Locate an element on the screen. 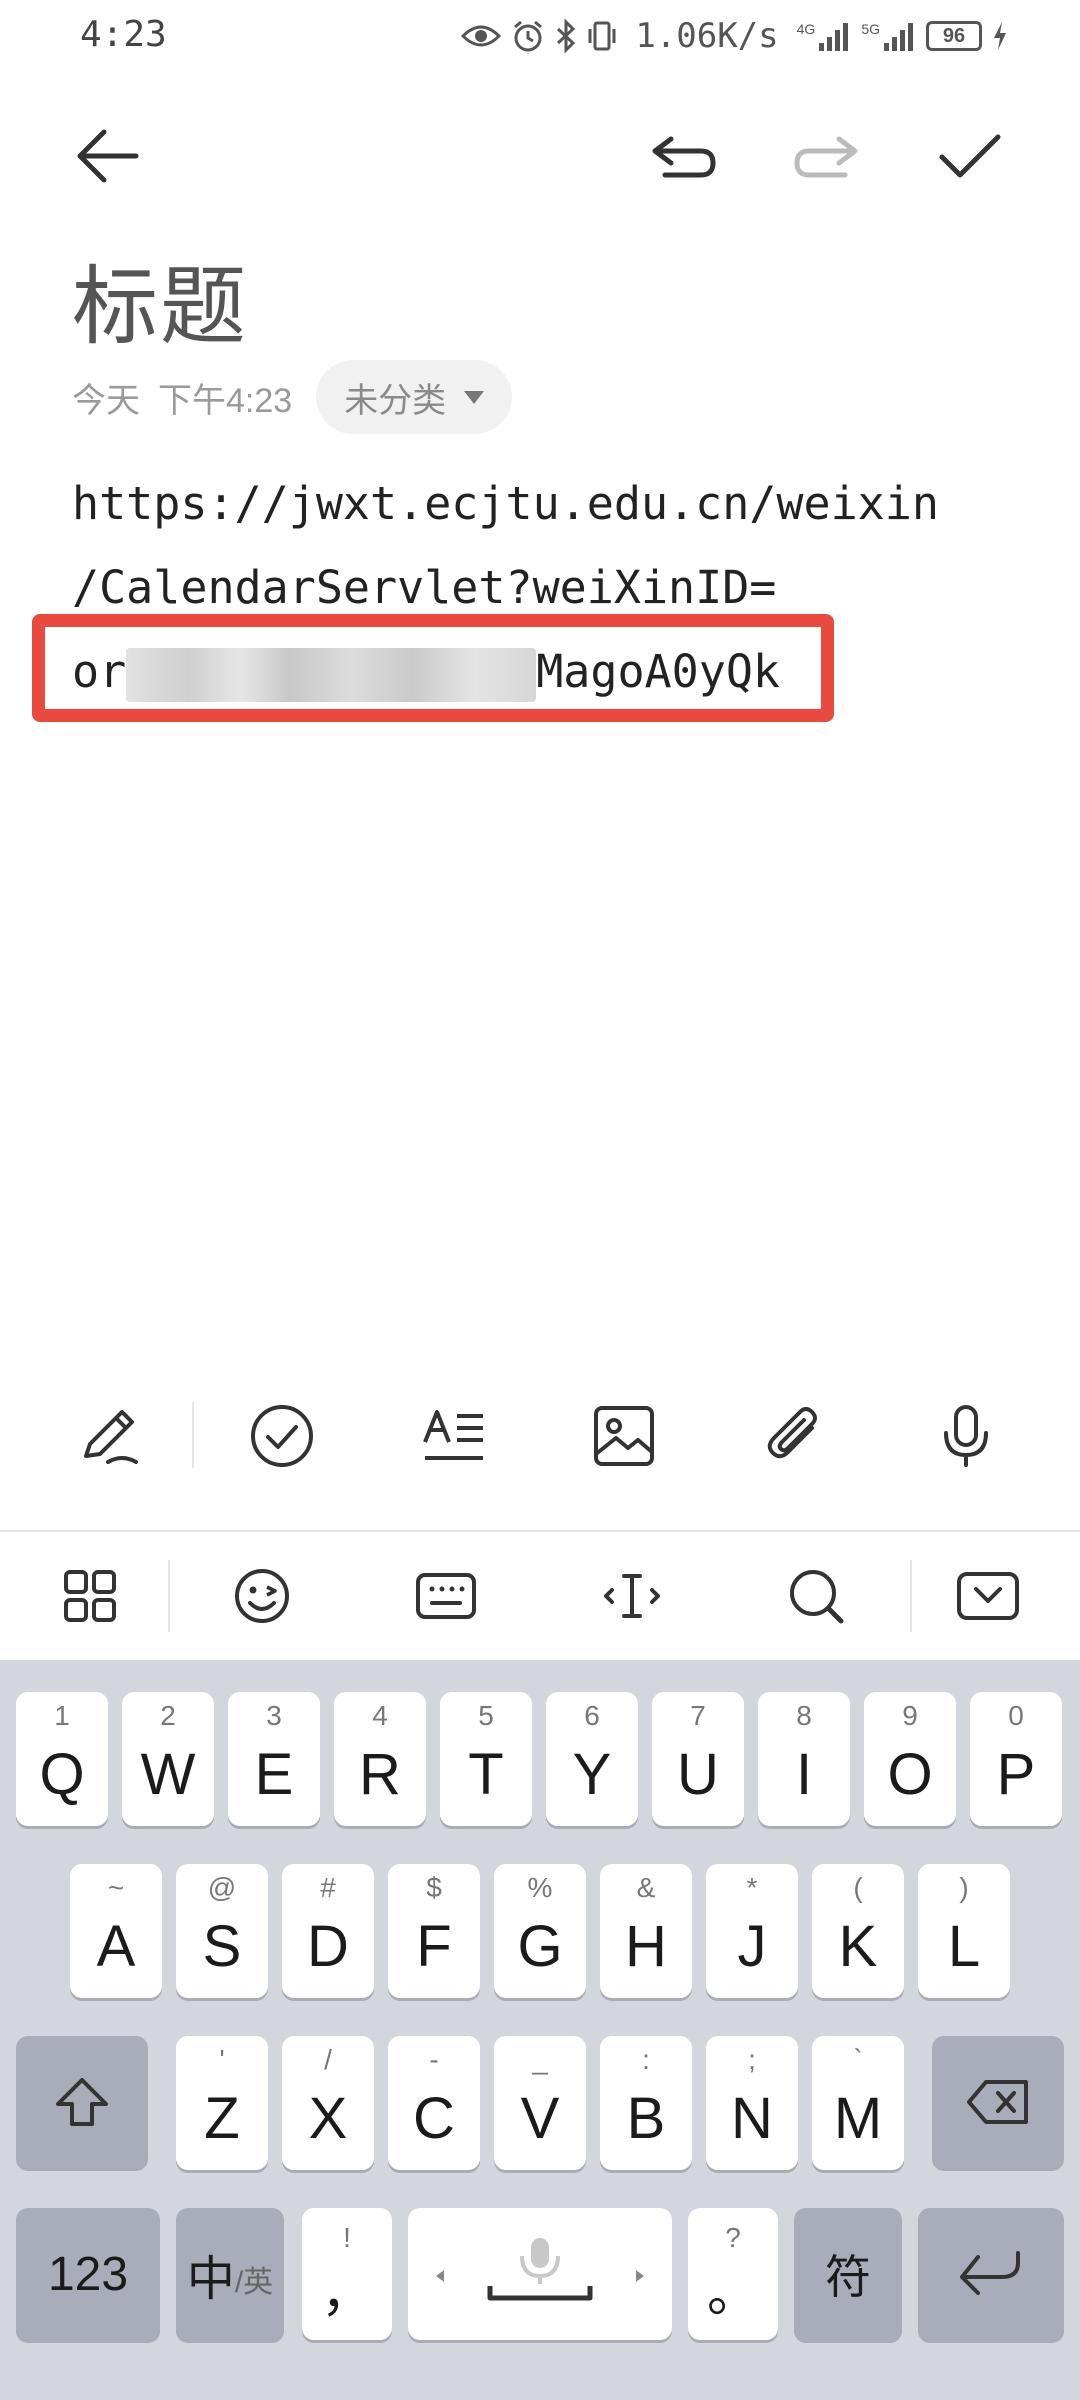 The height and width of the screenshot is (2400, 1080). language-switch-key: 中/英 is located at coordinates (230, 2274).